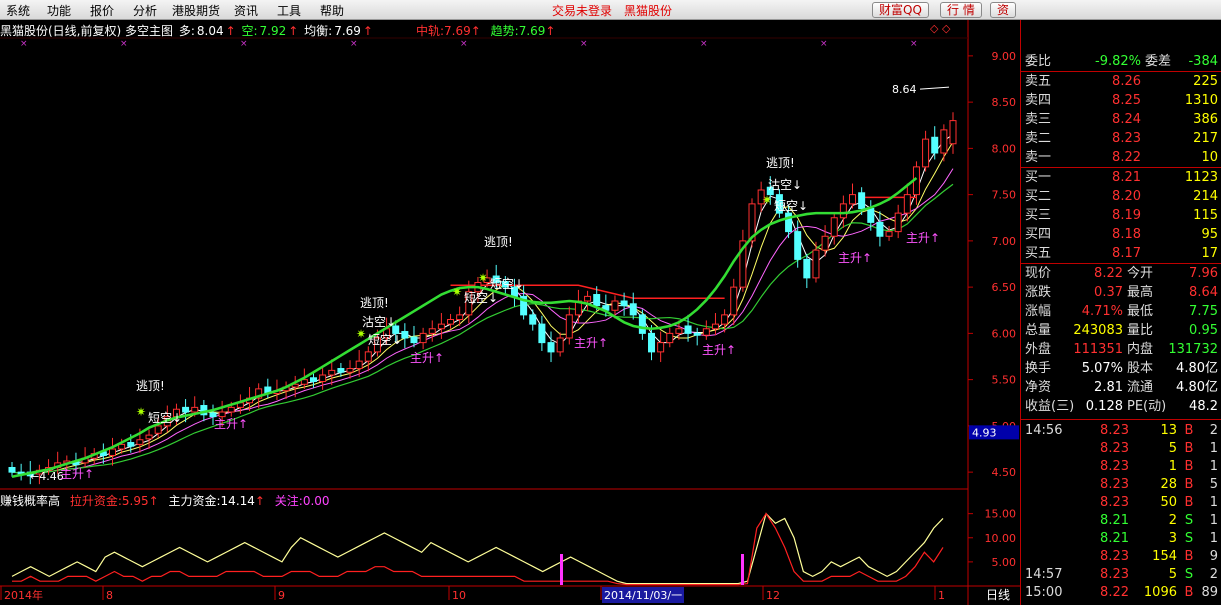 Image resolution: width=1221 pixels, height=605 pixels. Describe the element at coordinates (316, 501) in the screenshot. I see `guanzhu-value: 0.00` at that location.